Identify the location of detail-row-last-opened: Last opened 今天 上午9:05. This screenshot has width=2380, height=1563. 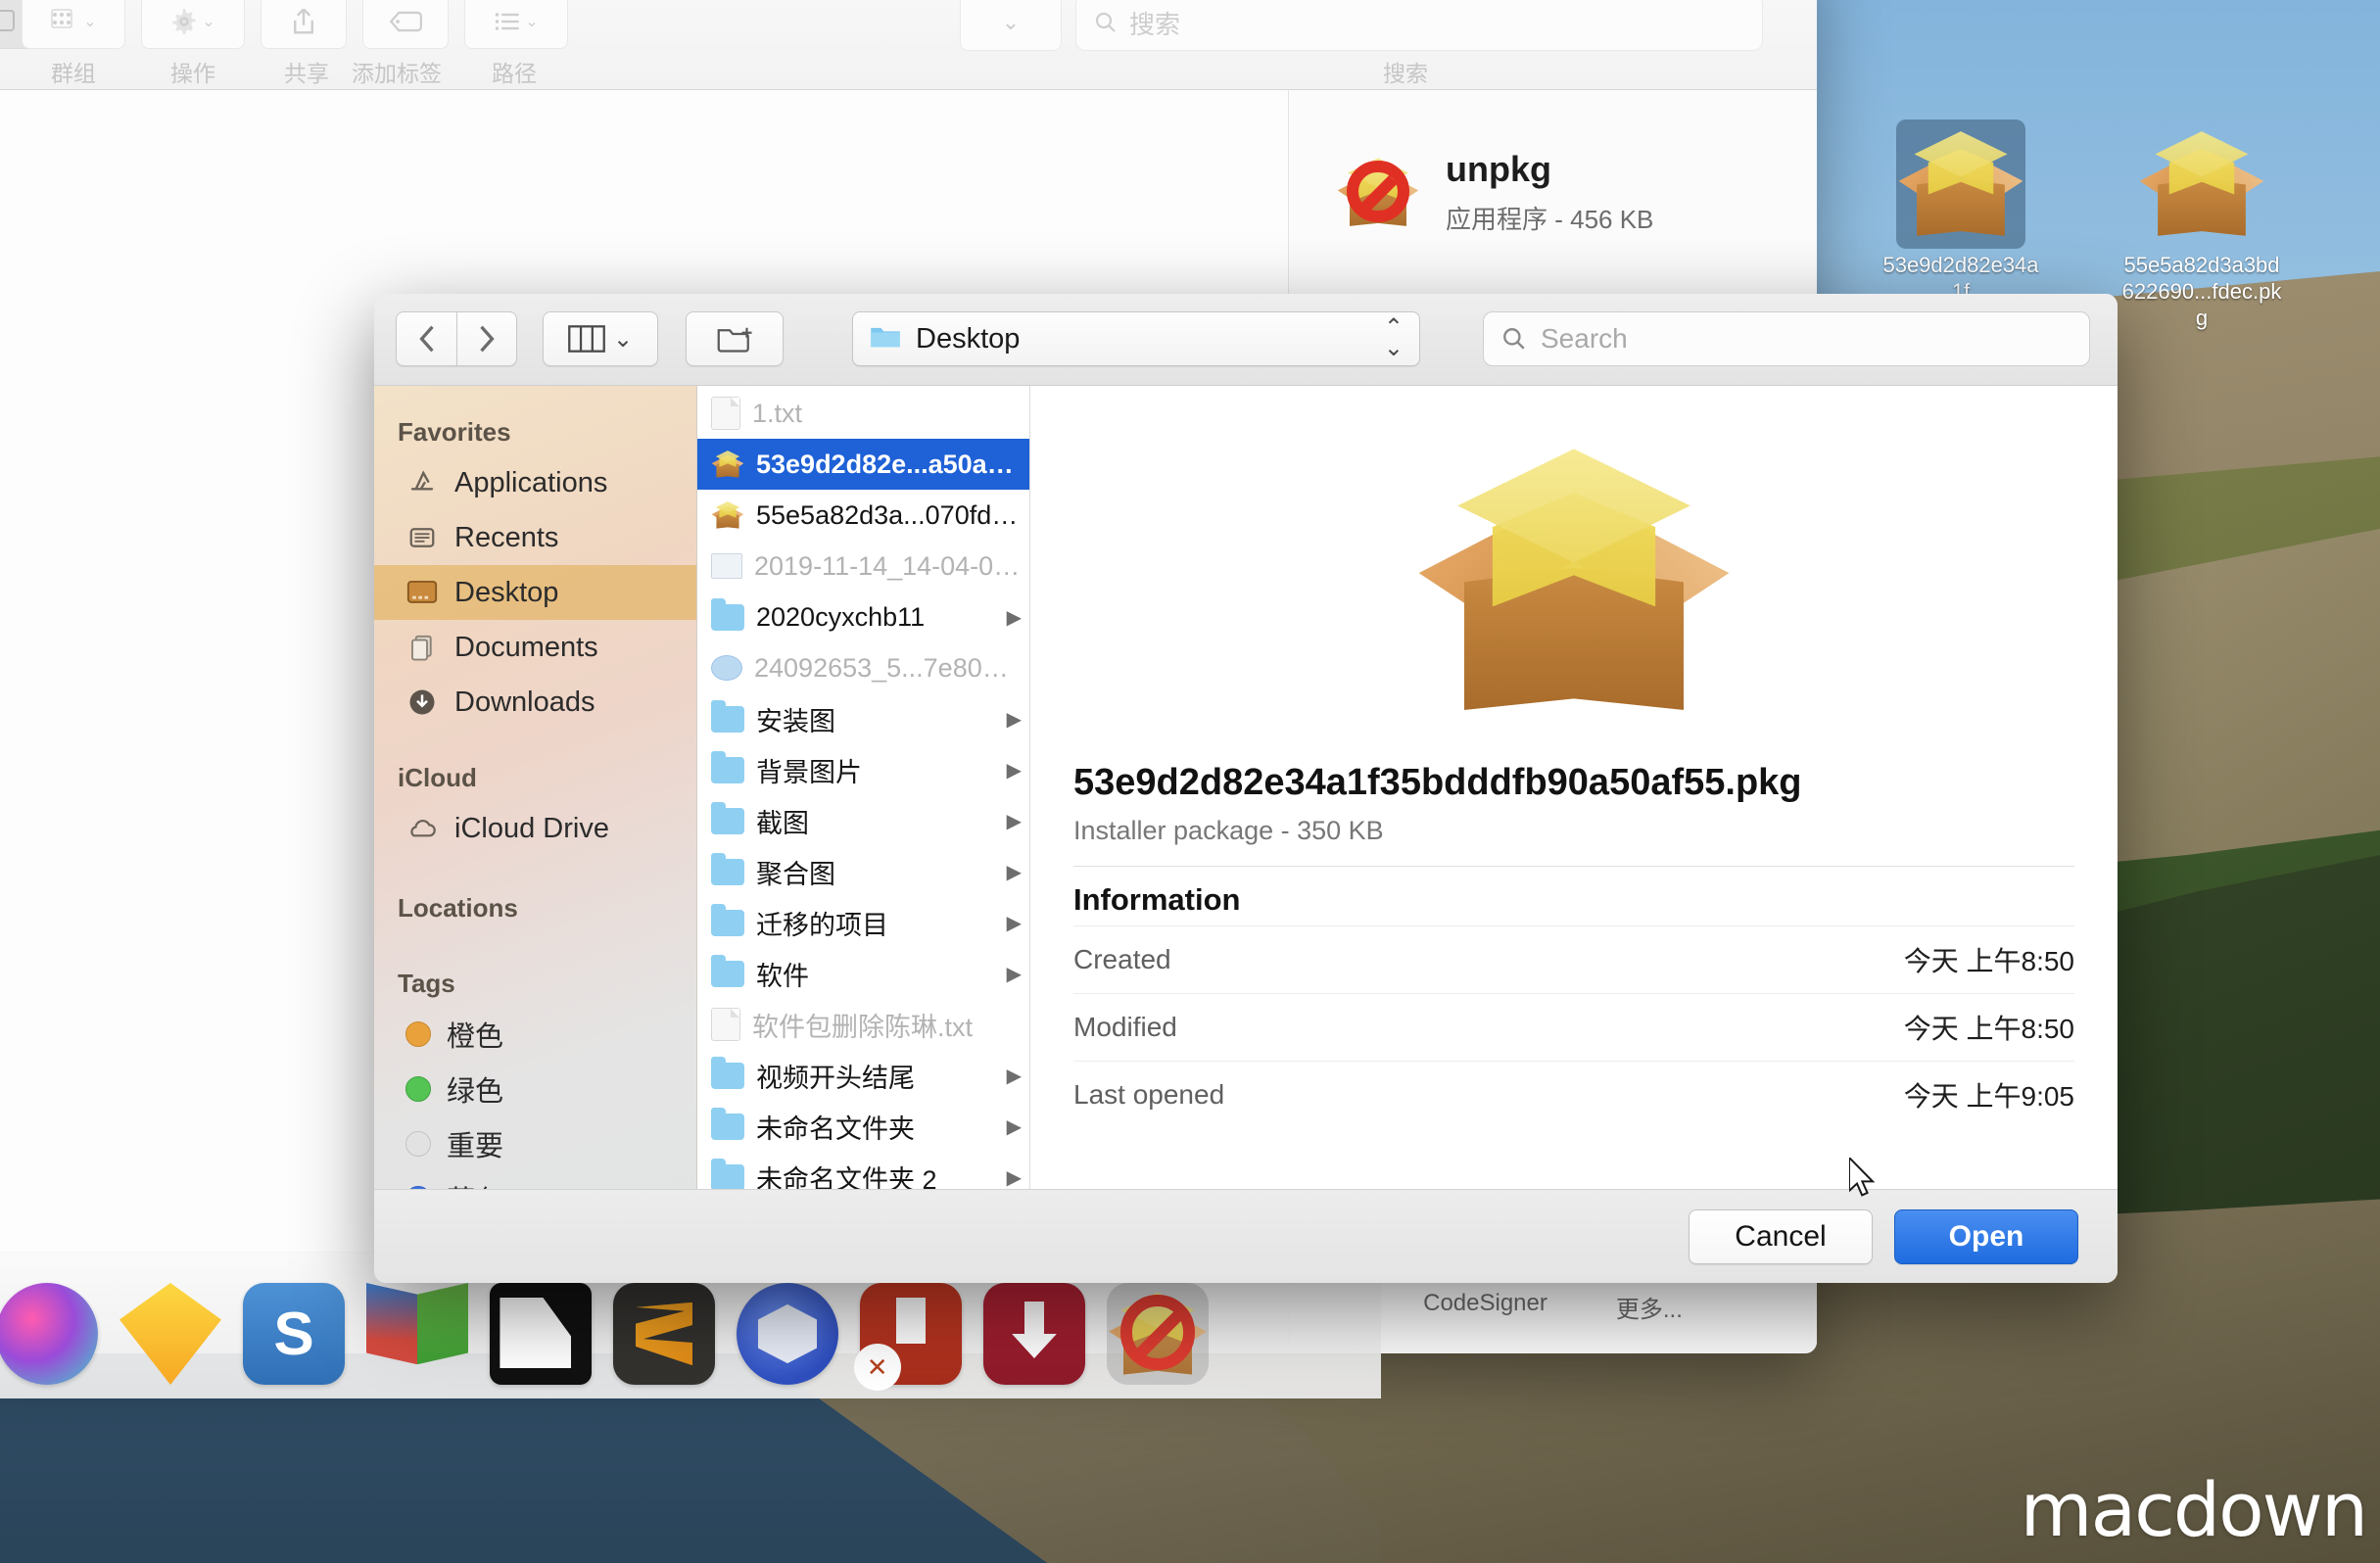
(1573, 1094).